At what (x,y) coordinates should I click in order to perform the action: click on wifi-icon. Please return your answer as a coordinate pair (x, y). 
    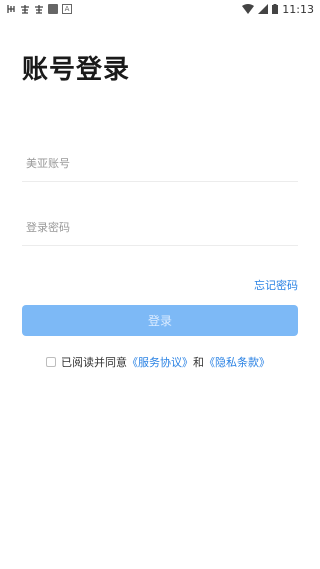
    Looking at the image, I should click on (248, 9).